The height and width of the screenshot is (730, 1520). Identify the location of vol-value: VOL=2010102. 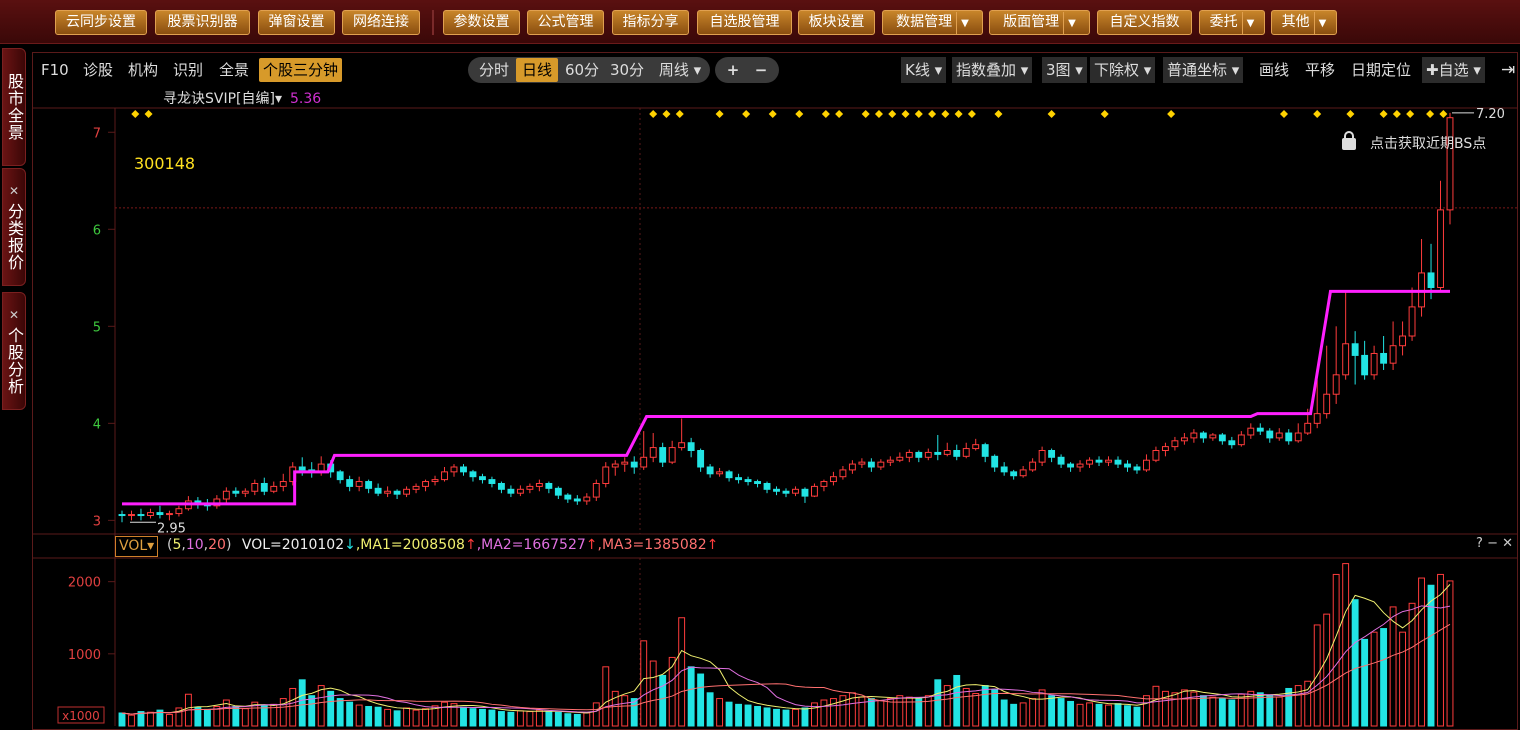
(293, 545).